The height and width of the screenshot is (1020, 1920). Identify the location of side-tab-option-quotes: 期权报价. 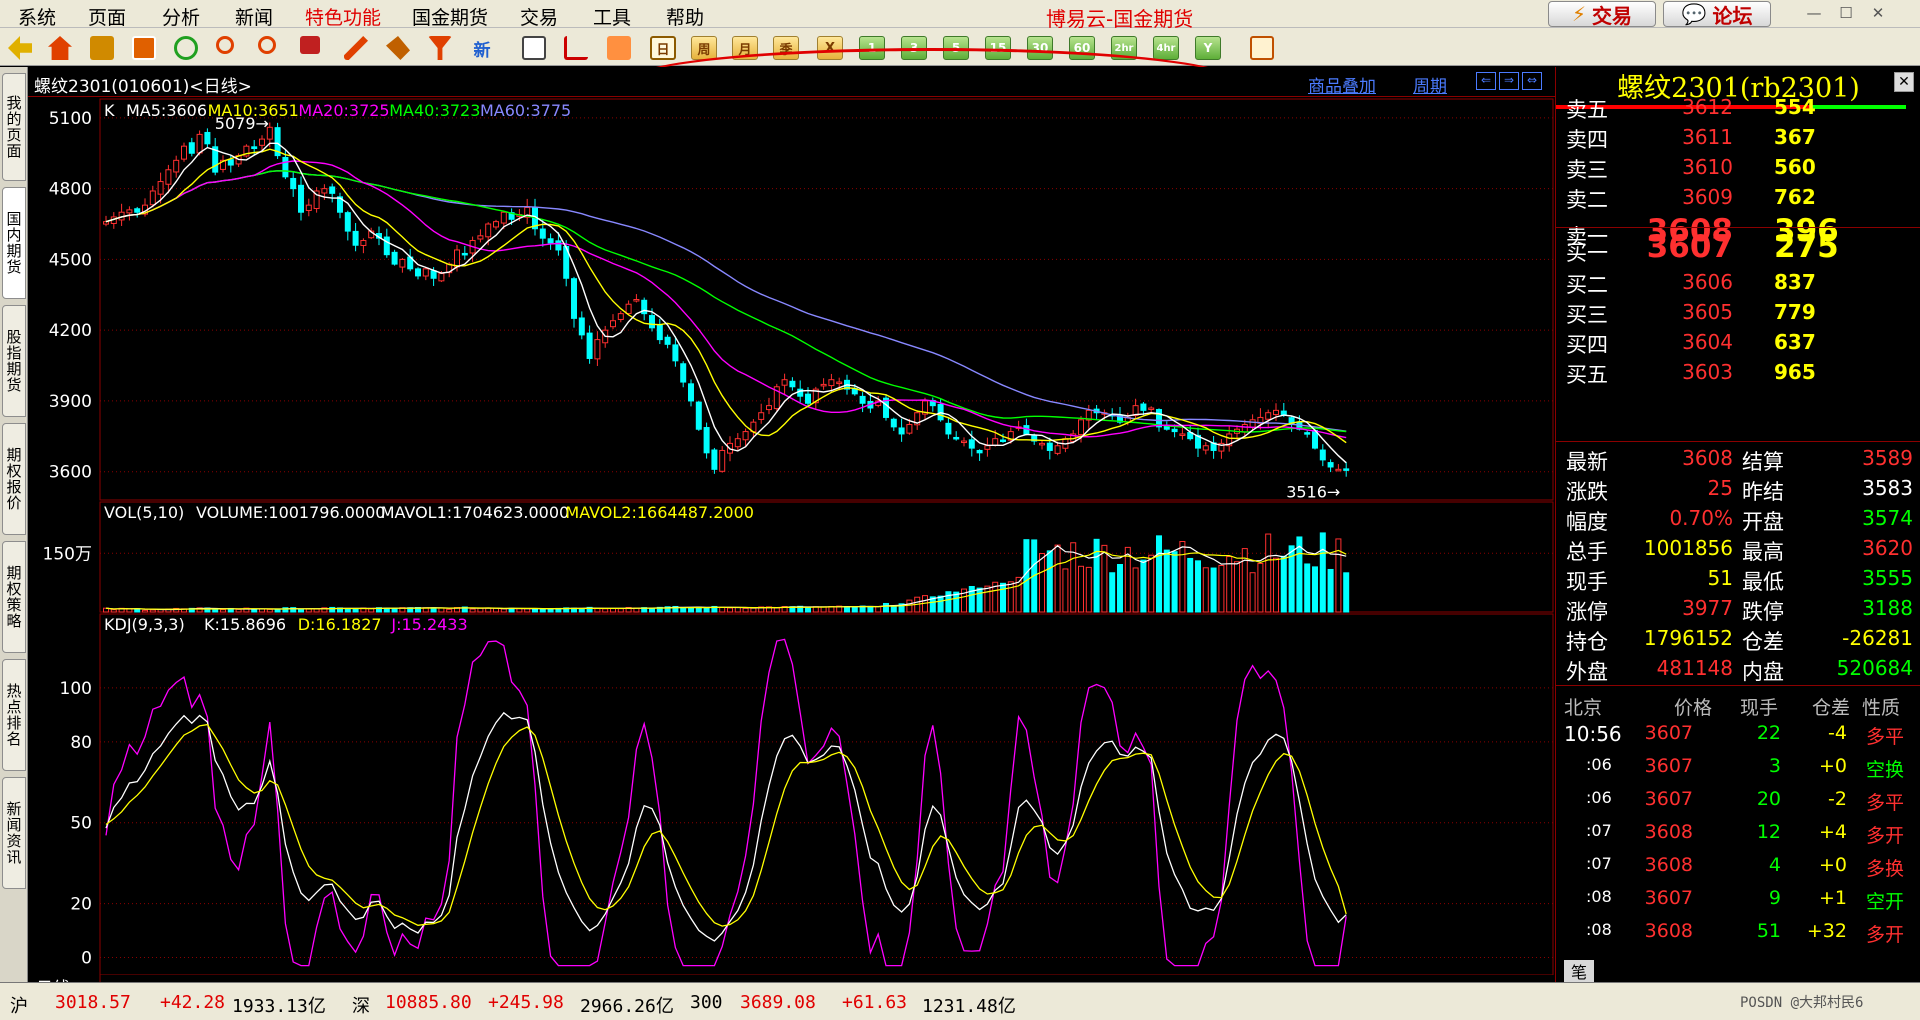
(14, 479).